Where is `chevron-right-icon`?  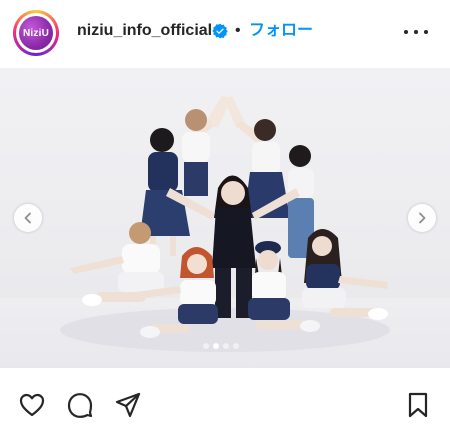 chevron-right-icon is located at coordinates (422, 218).